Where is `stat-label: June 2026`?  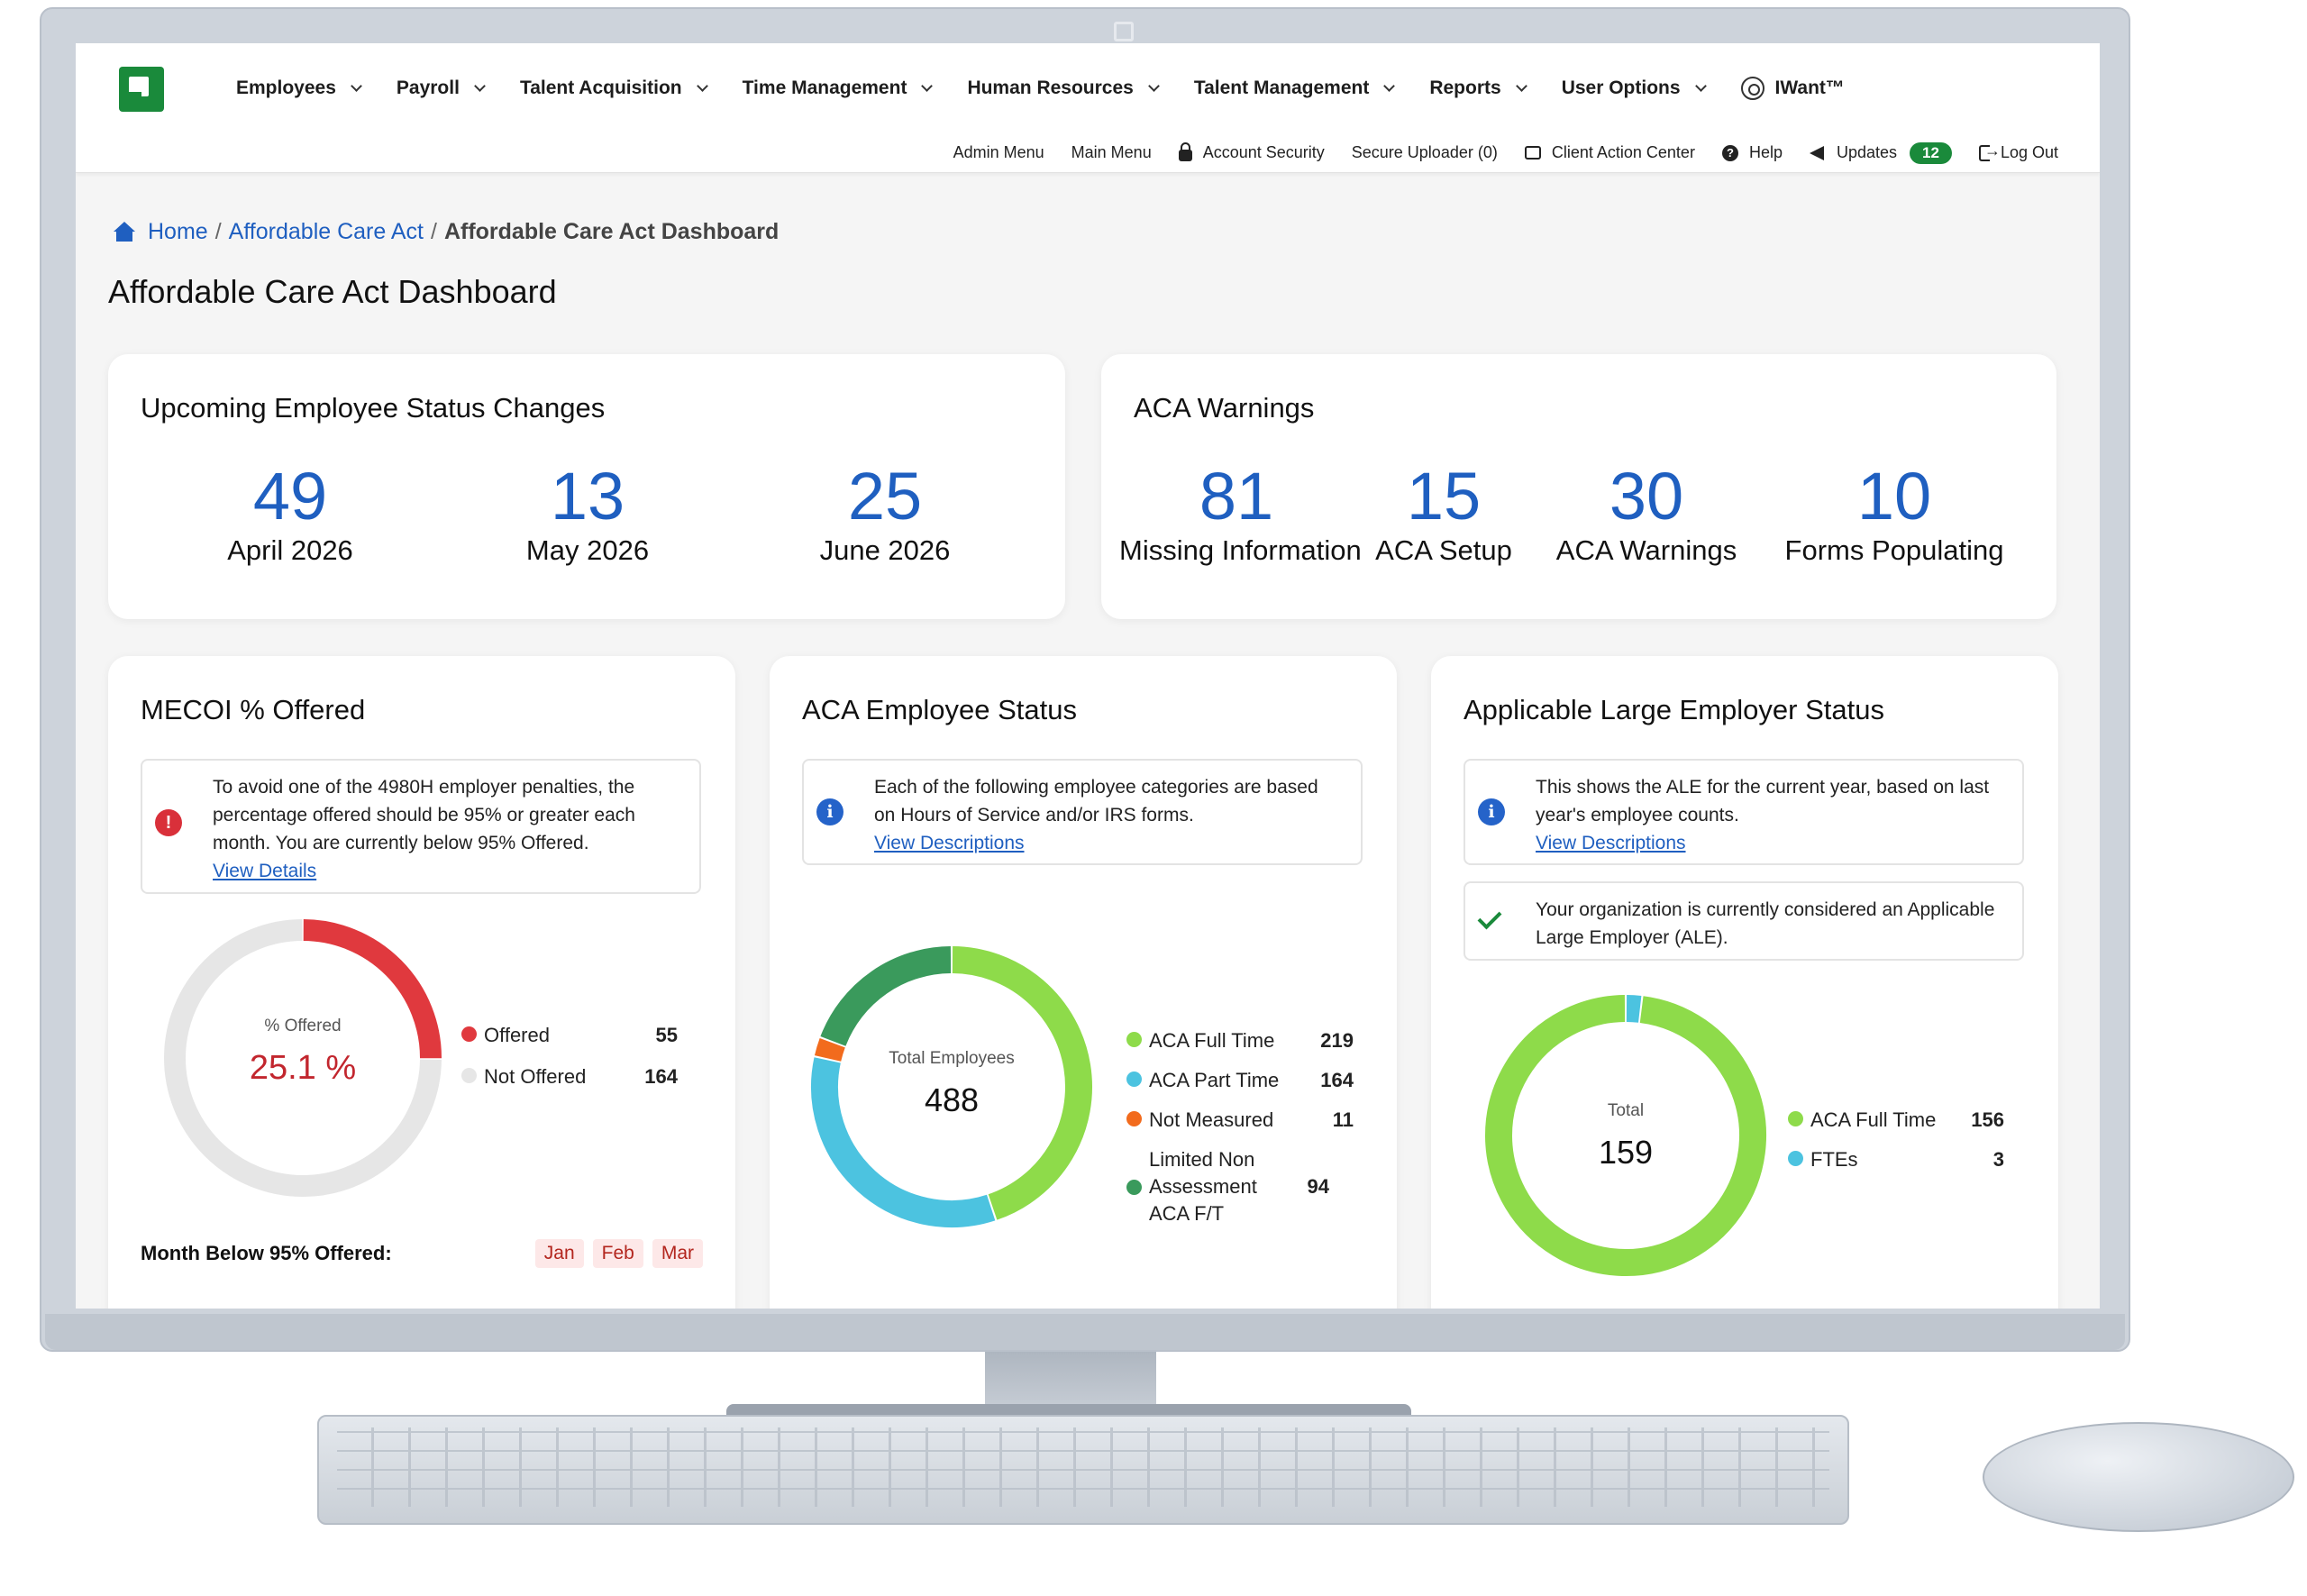
stat-label: June 2026 is located at coordinates (885, 550).